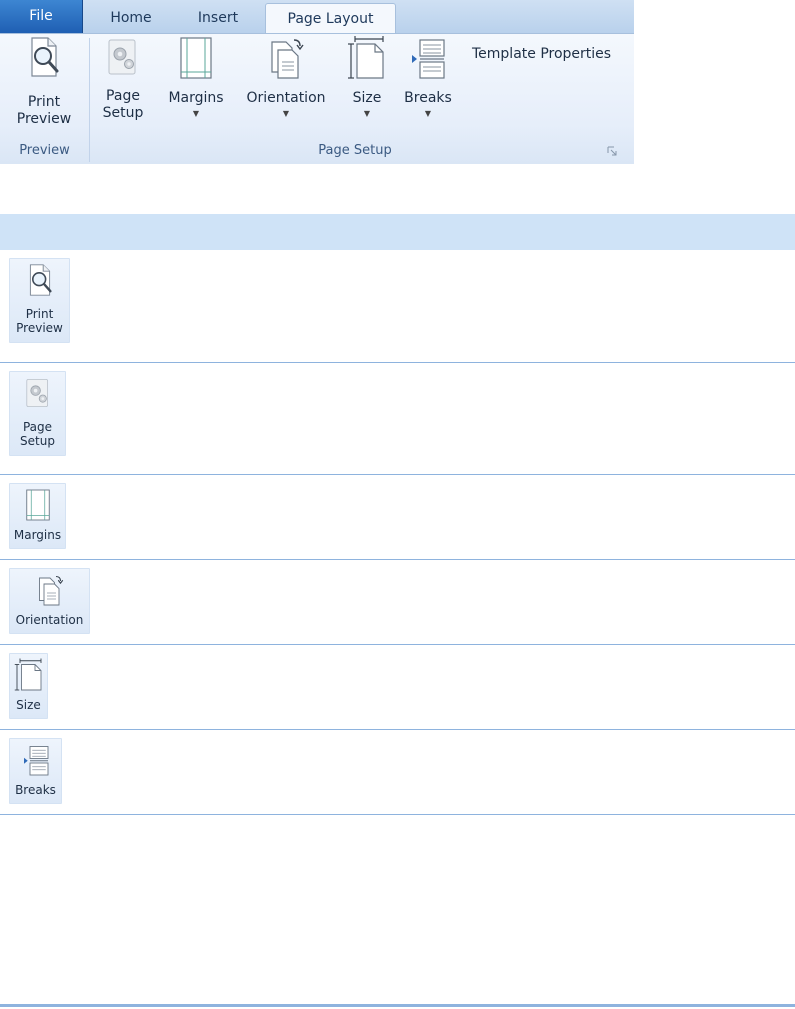  Describe the element at coordinates (612, 151) in the screenshot. I see `dialog-launcher-icon` at that location.